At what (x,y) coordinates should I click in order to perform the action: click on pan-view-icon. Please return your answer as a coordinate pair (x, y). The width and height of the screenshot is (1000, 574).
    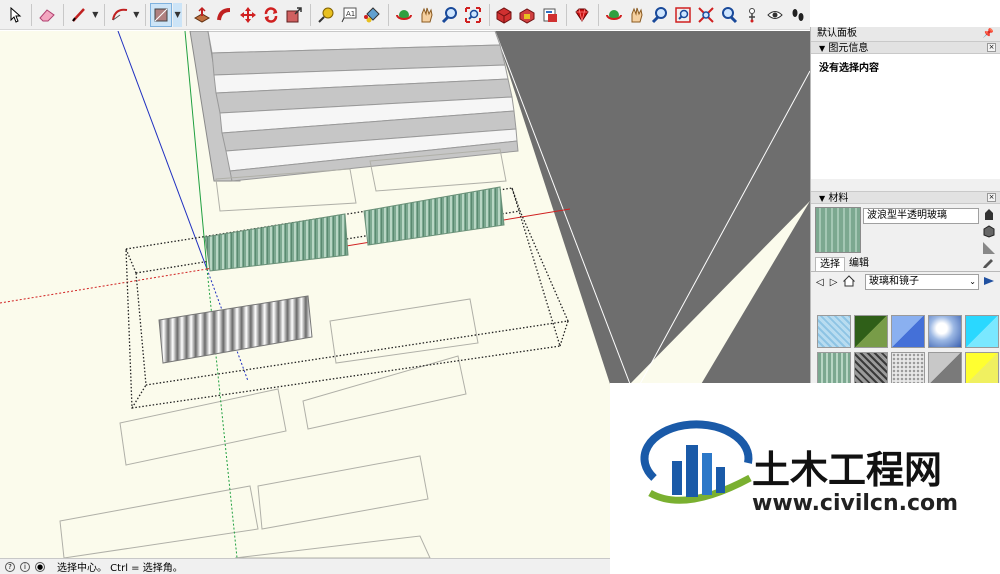
    Looking at the image, I should click on (637, 15).